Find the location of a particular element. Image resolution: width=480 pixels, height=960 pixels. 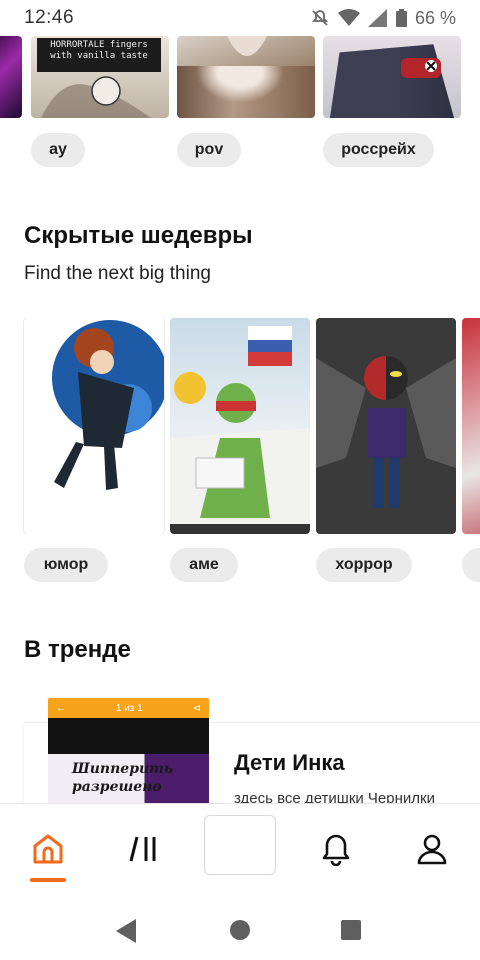

system-navigation is located at coordinates (240, 930).